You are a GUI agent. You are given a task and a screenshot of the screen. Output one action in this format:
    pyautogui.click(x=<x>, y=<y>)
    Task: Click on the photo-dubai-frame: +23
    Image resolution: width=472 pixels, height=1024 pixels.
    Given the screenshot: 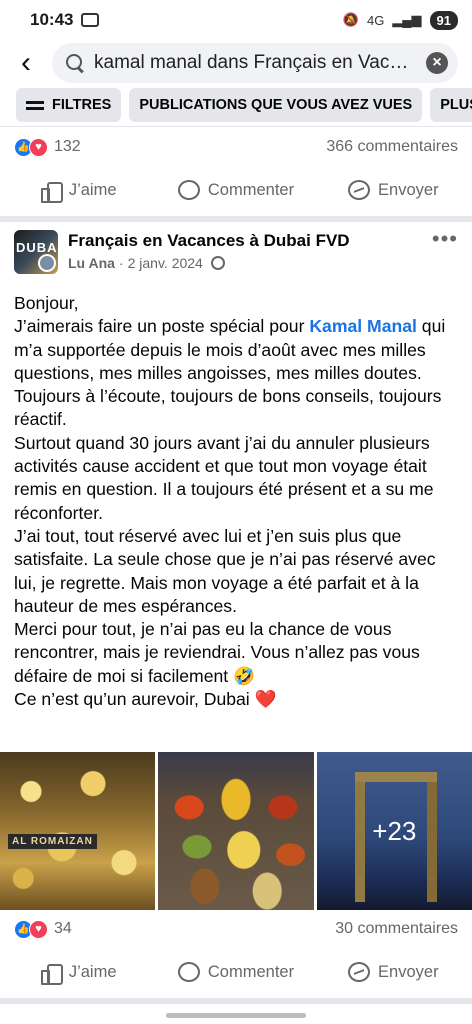 What is the action you would take?
    pyautogui.click(x=394, y=831)
    